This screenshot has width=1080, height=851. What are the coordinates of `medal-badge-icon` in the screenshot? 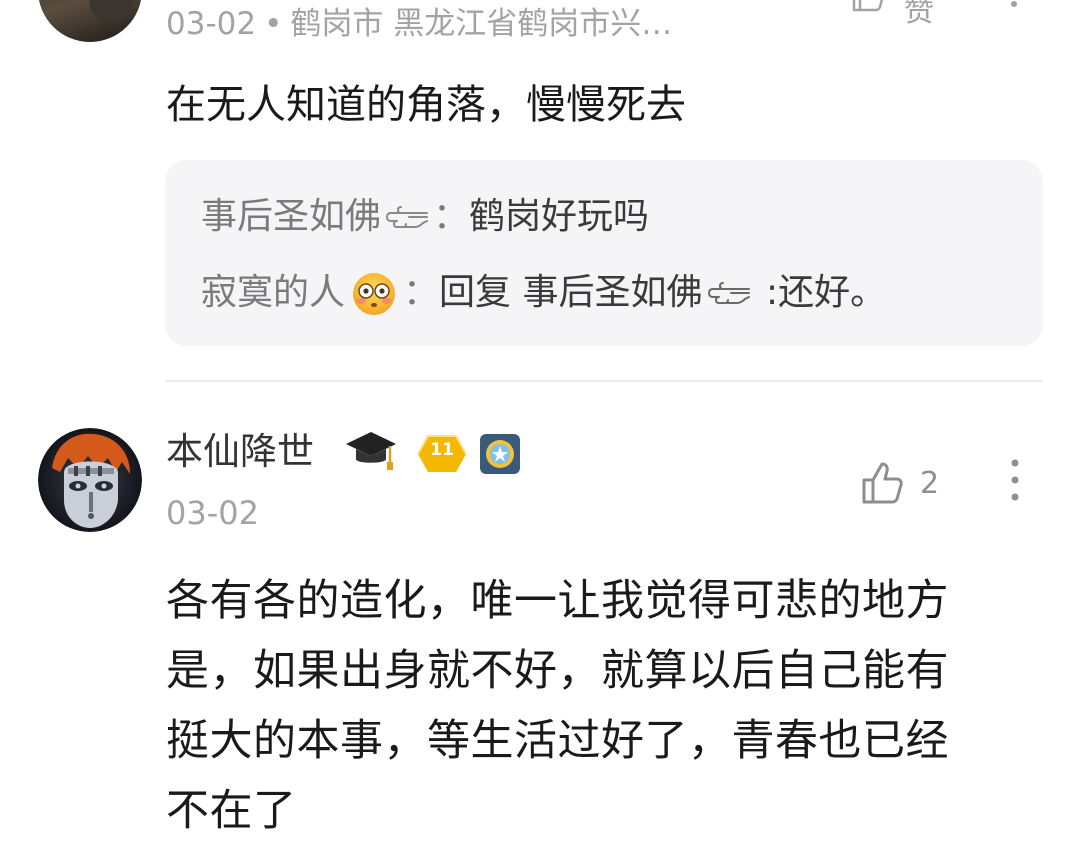 It's located at (500, 454).